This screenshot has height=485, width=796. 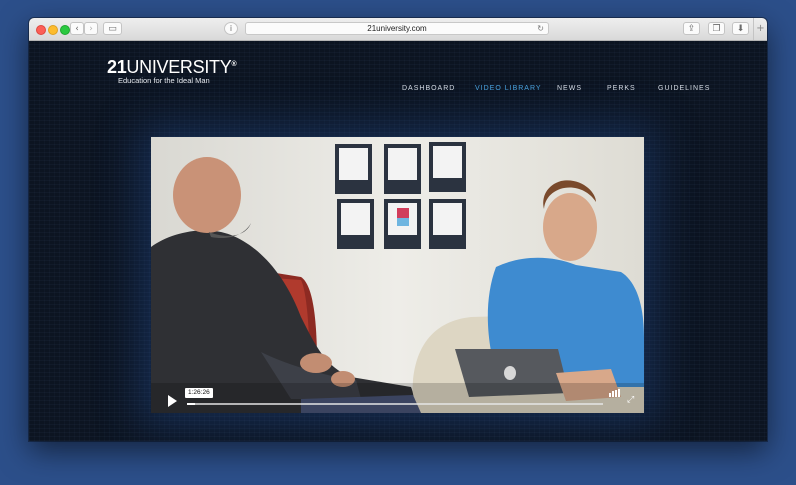 I want to click on play-icon, so click(x=172, y=401).